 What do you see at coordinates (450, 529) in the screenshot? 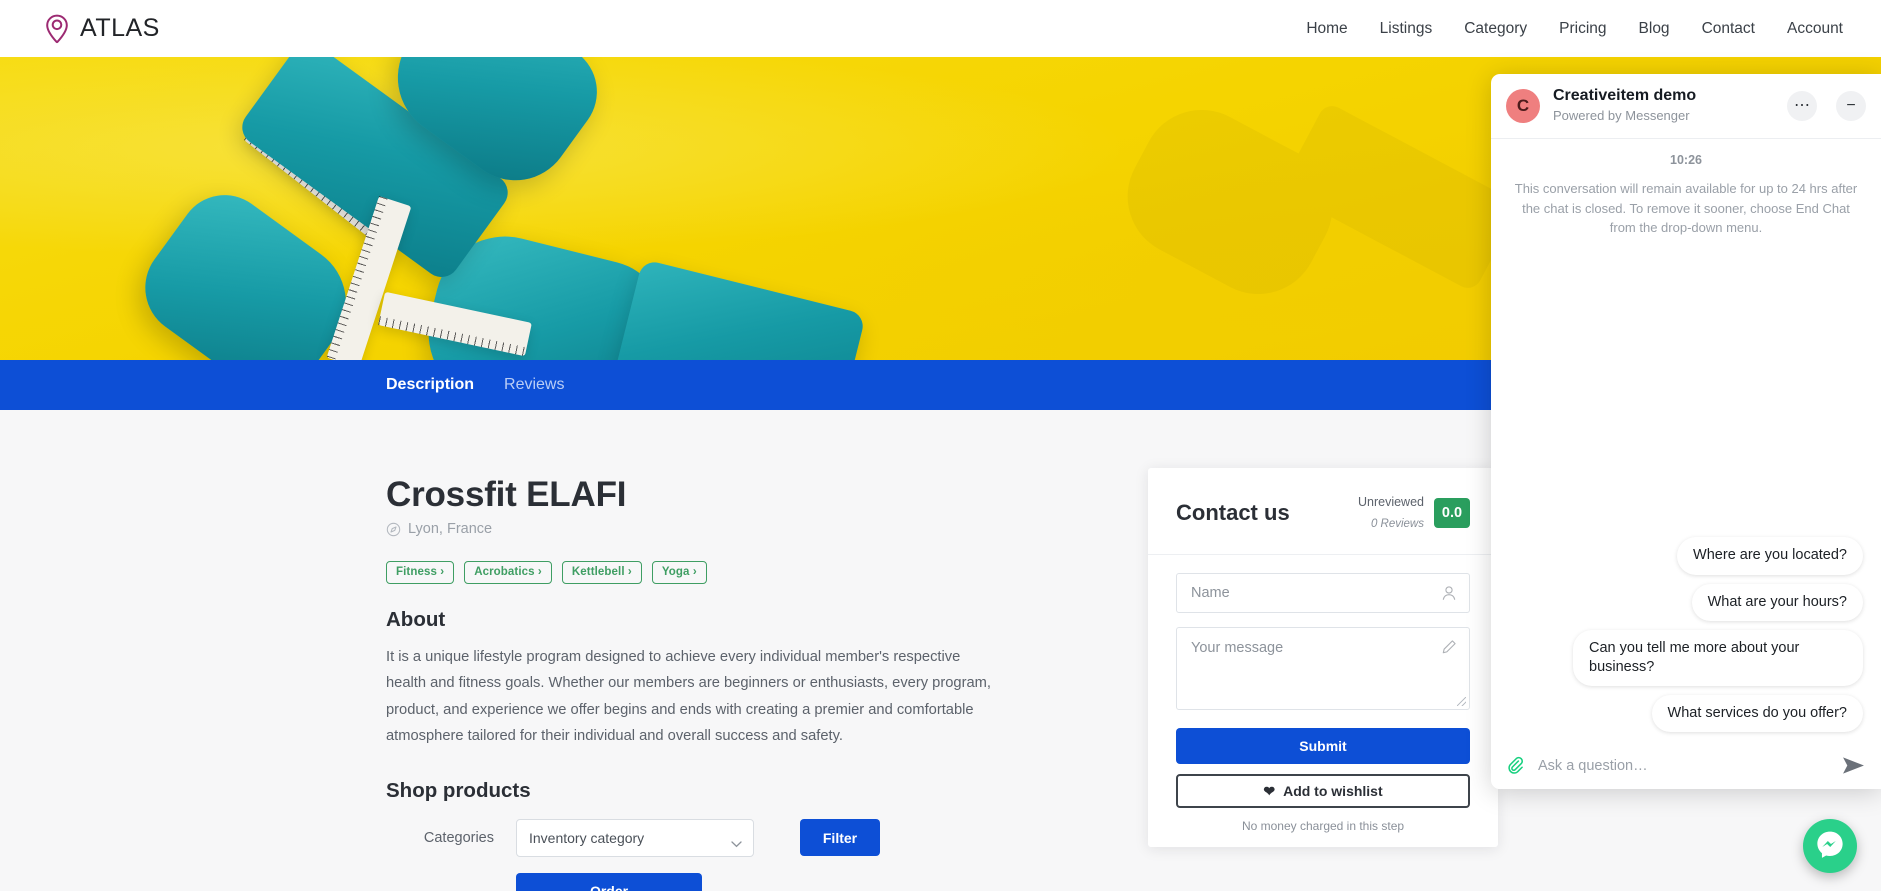
I see `listing-location-text: Lyon, France` at bounding box center [450, 529].